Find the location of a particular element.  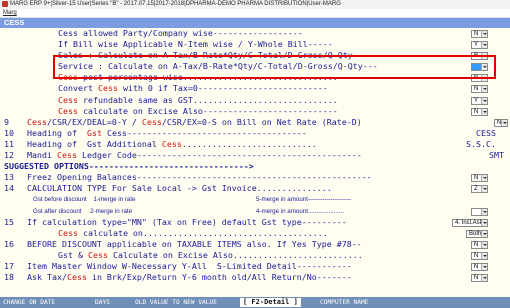

legend-text: 5-merge in amount--------------------- is located at coordinates (304, 200).